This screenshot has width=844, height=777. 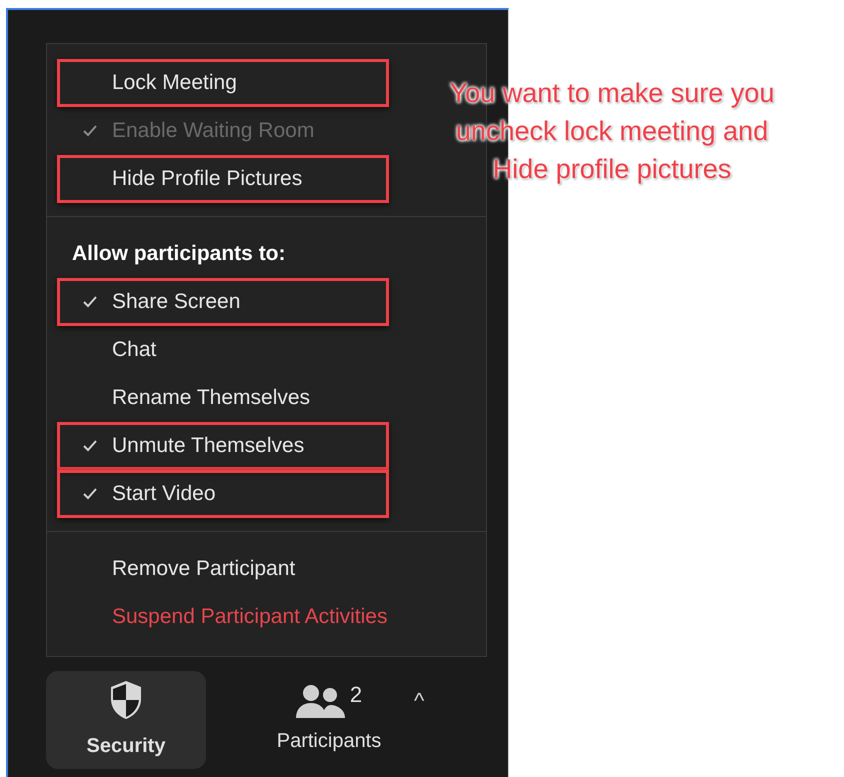 I want to click on item-label: Chat, so click(x=134, y=350).